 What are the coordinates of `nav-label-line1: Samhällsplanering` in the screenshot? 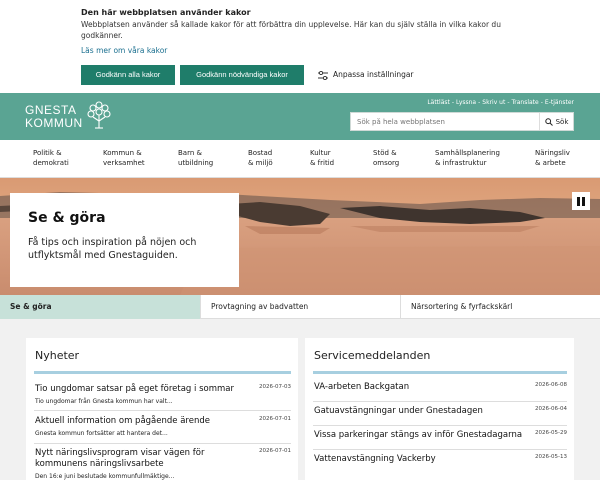 It's located at (467, 153).